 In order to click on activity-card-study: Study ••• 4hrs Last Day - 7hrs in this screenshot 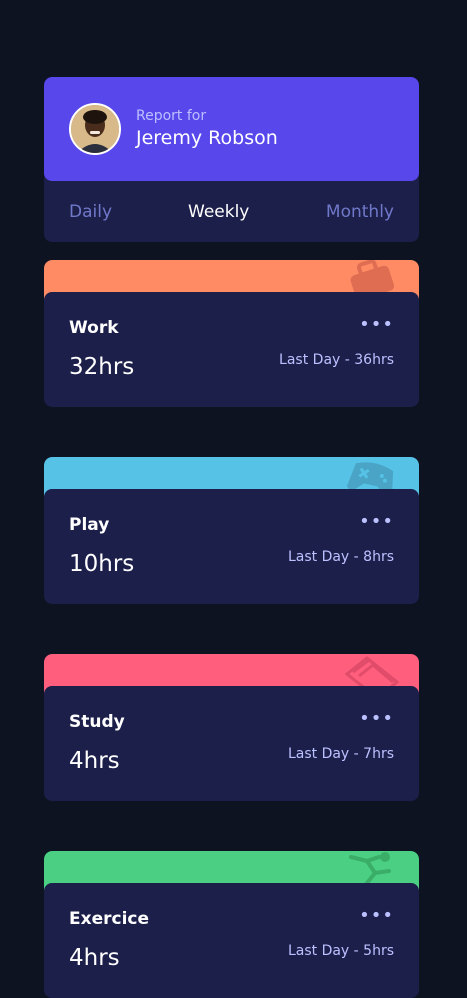, I will do `click(231, 727)`.